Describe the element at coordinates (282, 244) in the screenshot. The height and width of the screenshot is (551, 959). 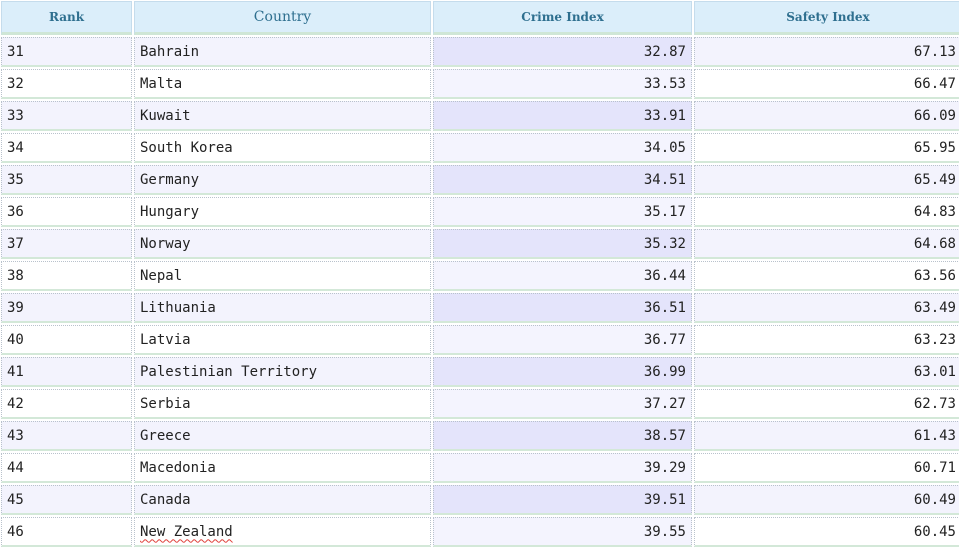
I see `country-cell: Norway` at that location.